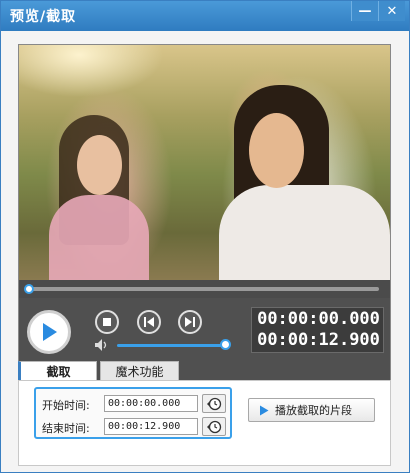 The image size is (410, 473). What do you see at coordinates (99, 237) in the screenshot?
I see `video-figure-left-body` at bounding box center [99, 237].